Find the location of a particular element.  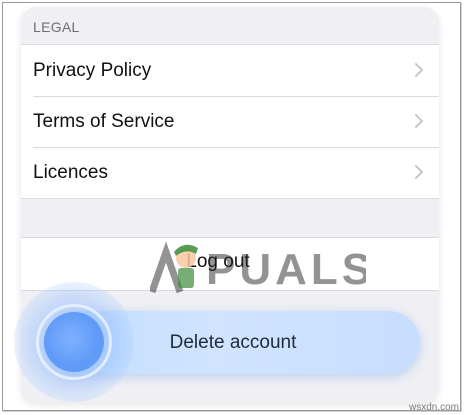

watermark-credit: wsxdn.com is located at coordinates (433, 407).